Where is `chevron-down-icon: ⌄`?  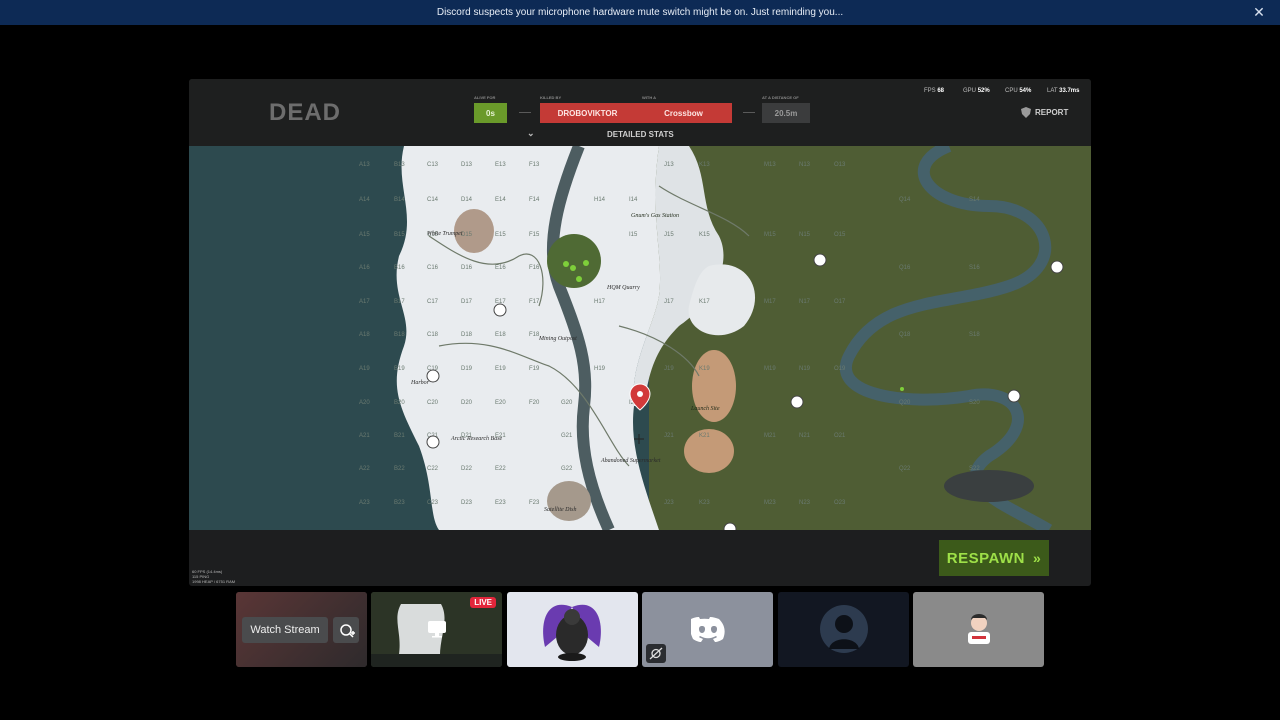 chevron-down-icon: ⌄ is located at coordinates (531, 133).